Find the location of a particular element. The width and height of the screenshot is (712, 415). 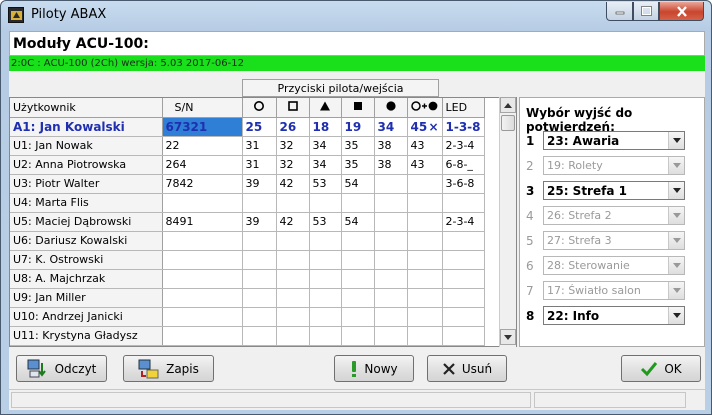

button-cell: 25 is located at coordinates (259, 127).